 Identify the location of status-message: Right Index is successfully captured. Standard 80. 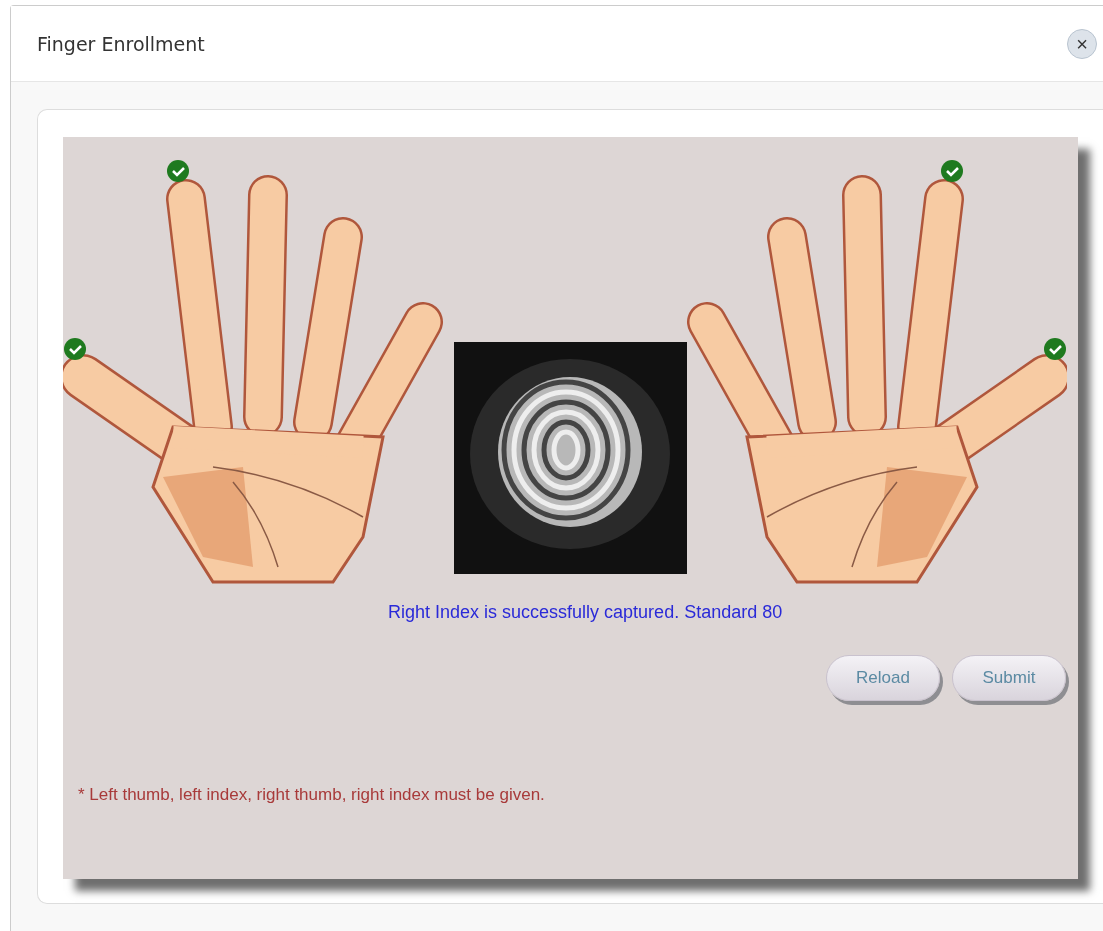
(586, 612).